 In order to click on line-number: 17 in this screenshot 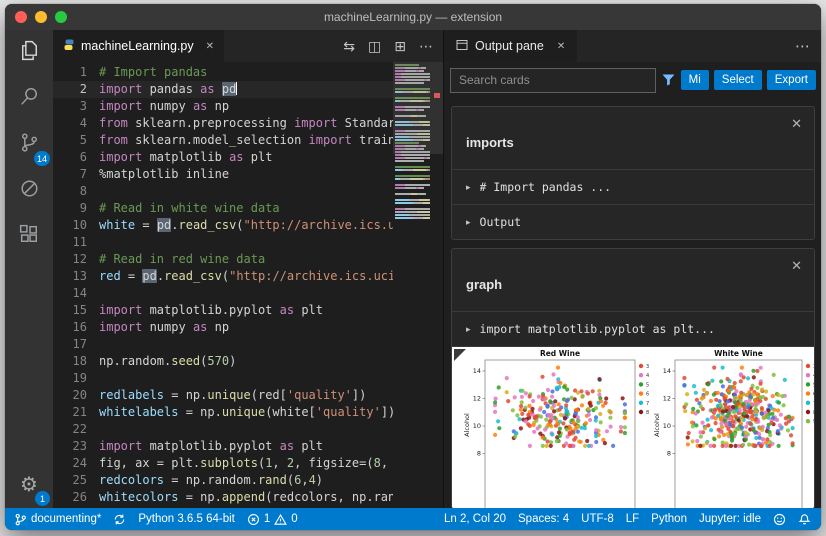, I will do `click(76, 344)`.